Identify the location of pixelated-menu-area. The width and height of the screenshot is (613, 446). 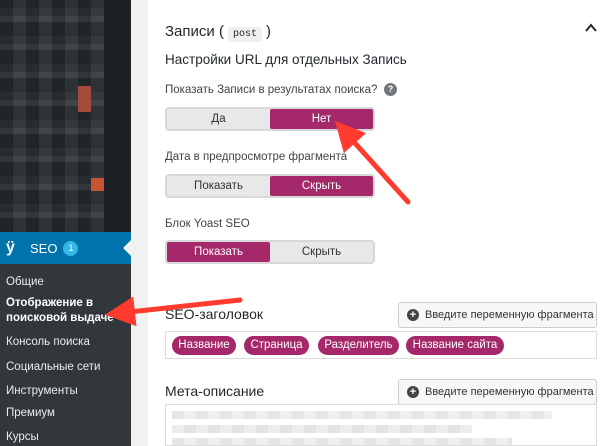
(65, 116).